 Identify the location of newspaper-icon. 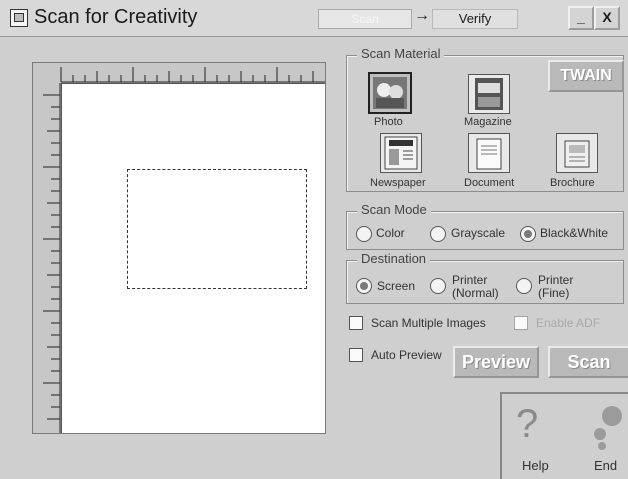
(401, 153).